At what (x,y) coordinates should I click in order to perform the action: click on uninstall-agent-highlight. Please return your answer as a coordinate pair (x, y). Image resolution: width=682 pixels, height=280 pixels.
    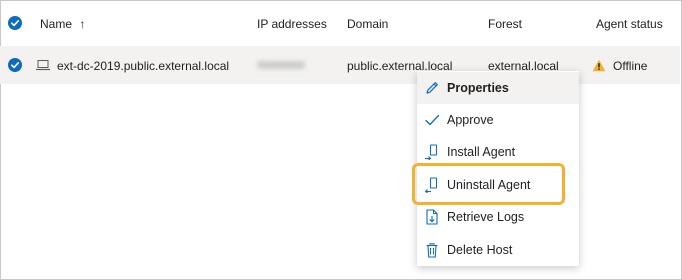
    Looking at the image, I should click on (488, 184).